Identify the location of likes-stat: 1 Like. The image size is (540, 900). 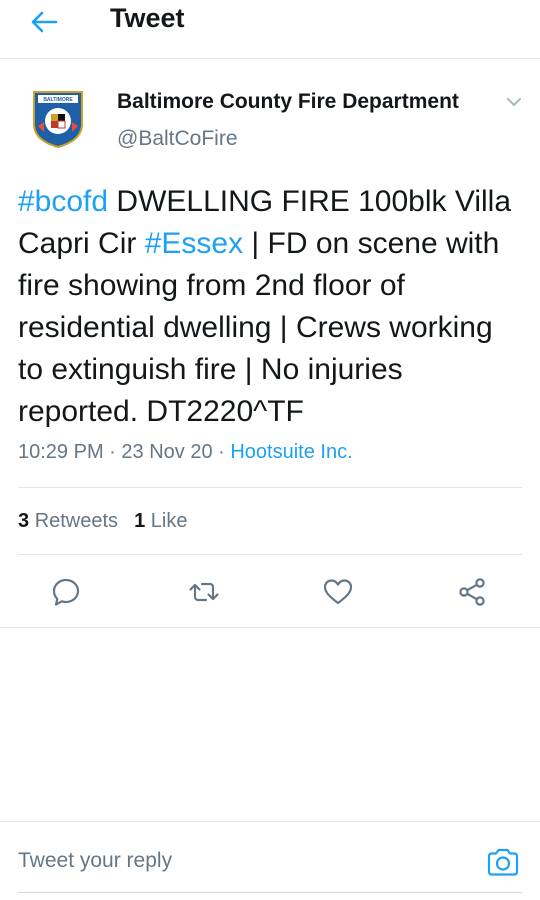
(160, 521).